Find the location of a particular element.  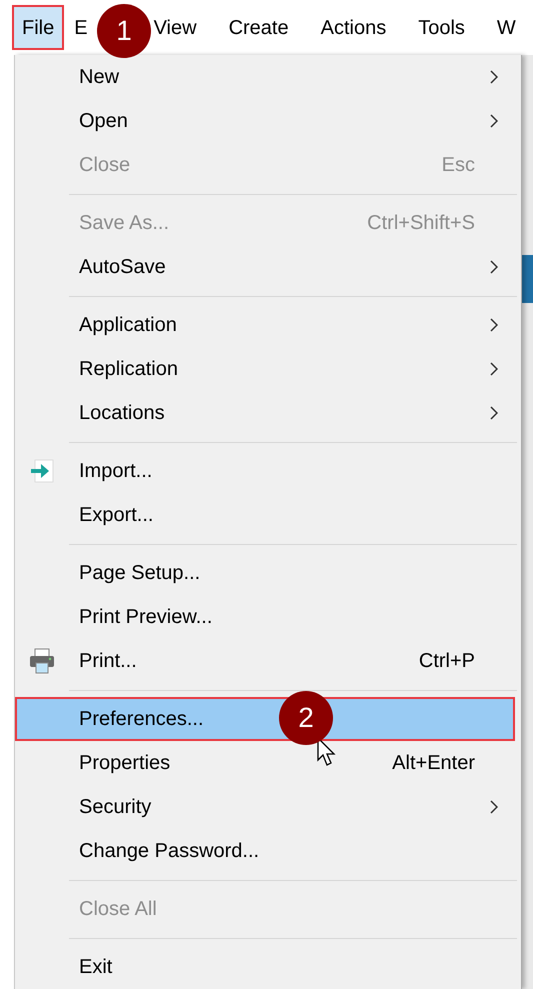

menu-item: Print... Ctrl+P is located at coordinates (265, 661).